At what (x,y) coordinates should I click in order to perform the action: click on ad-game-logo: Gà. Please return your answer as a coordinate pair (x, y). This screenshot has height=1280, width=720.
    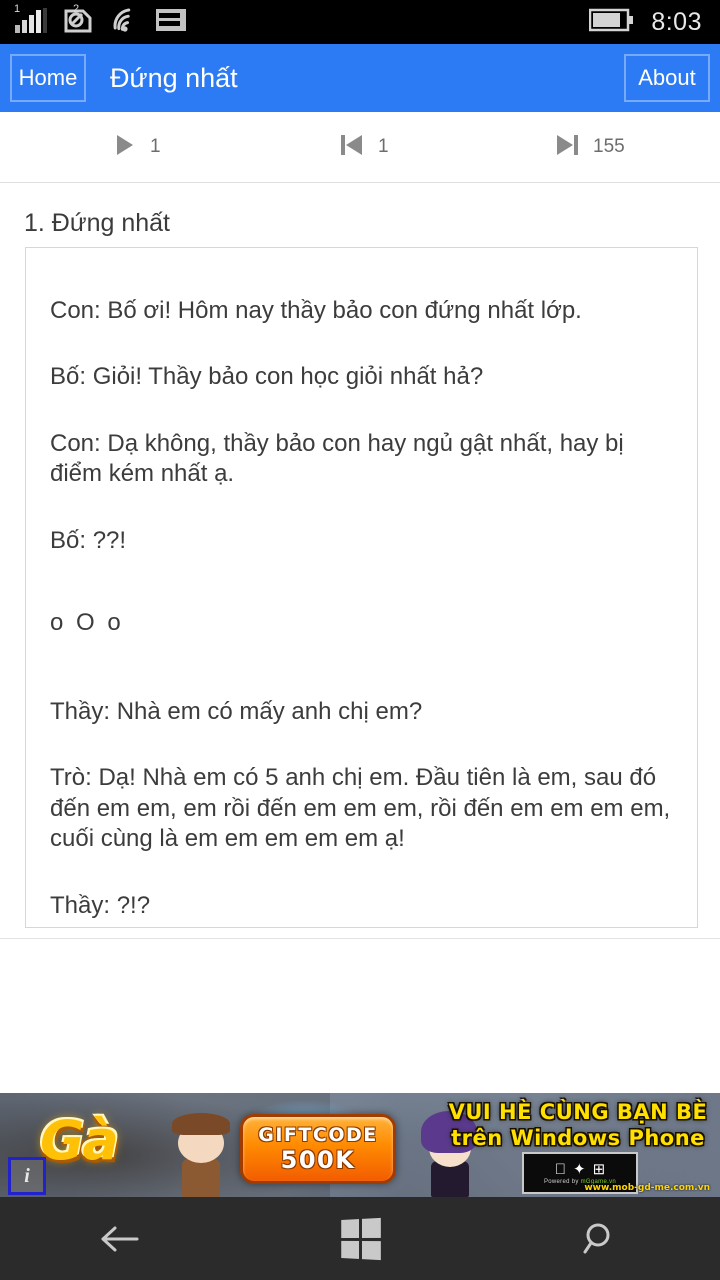
    Looking at the image, I should click on (79, 1140).